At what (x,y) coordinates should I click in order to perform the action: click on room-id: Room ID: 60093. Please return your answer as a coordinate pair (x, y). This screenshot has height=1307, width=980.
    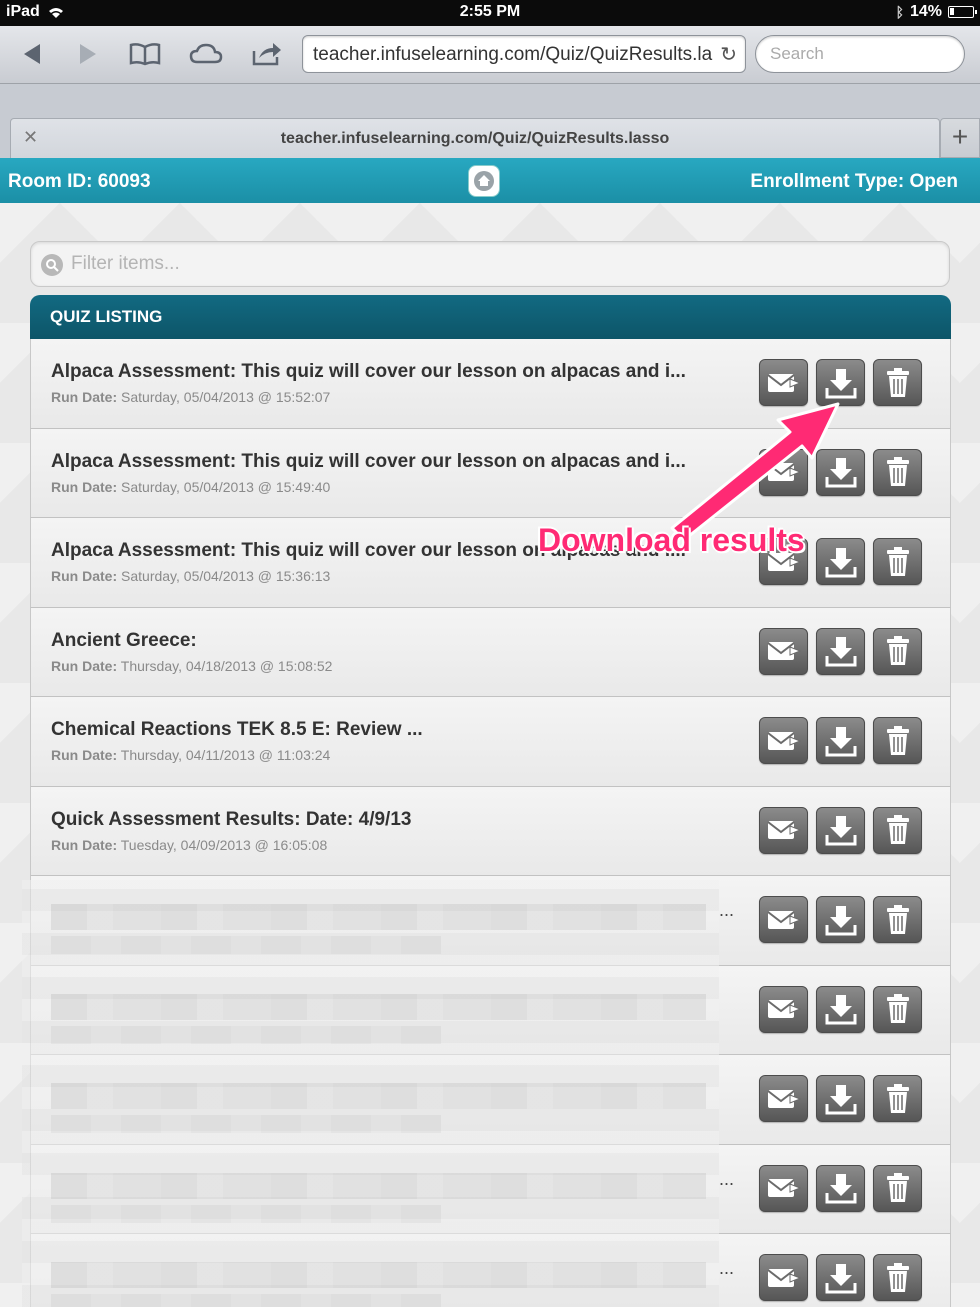
    Looking at the image, I should click on (79, 181).